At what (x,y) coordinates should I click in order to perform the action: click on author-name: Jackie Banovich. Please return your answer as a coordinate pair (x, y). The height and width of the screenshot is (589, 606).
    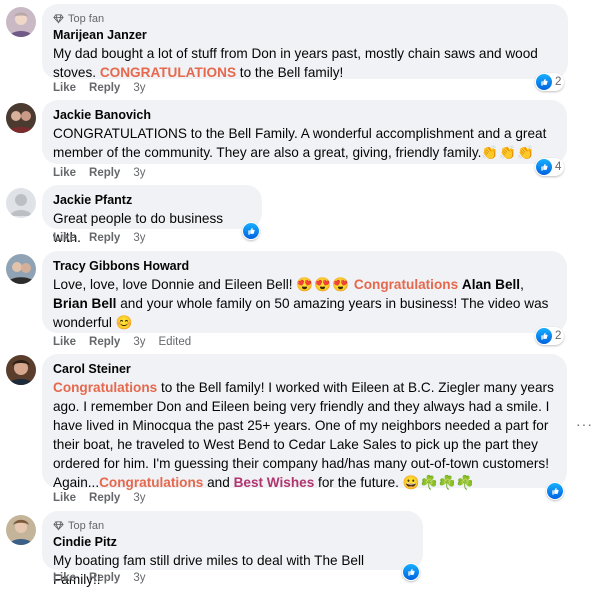
    Looking at the image, I should click on (304, 115).